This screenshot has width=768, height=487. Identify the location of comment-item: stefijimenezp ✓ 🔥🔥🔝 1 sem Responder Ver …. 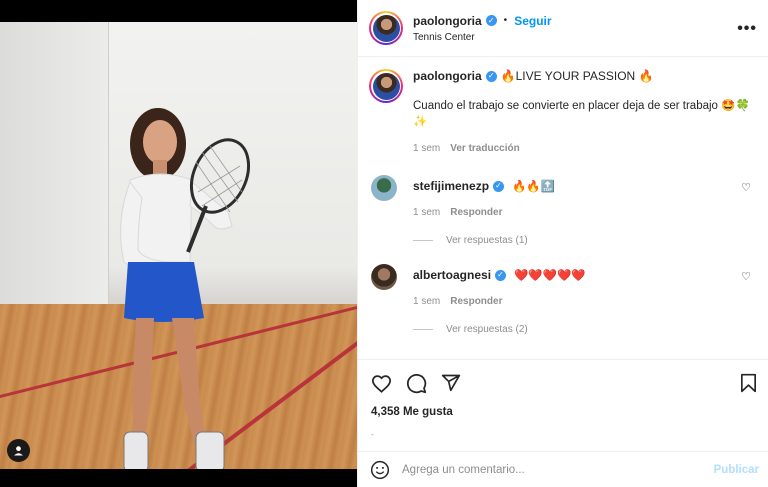
(564, 210).